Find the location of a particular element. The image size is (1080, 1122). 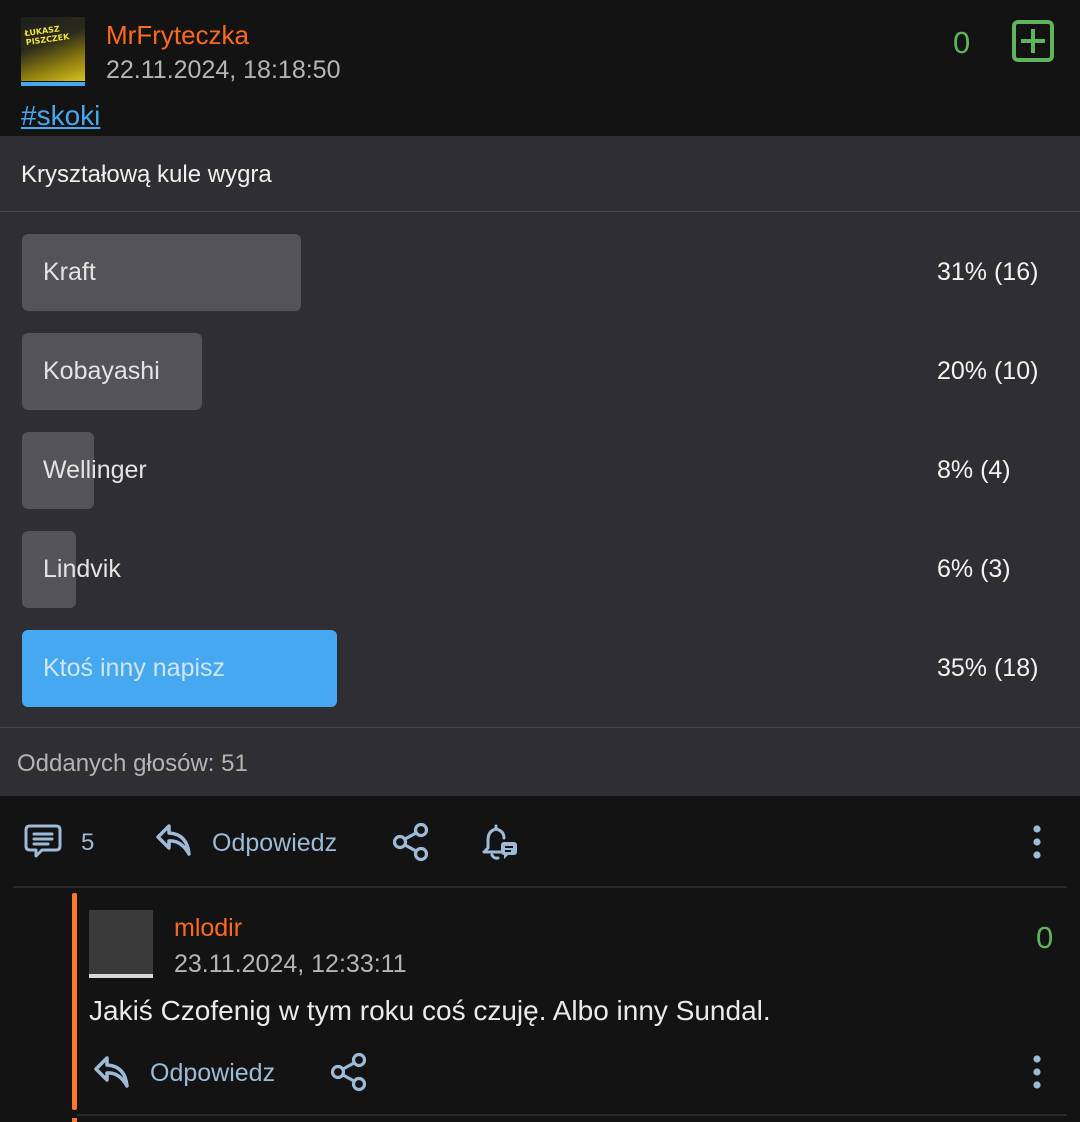

reply-button: Odpowiedz is located at coordinates (274, 843).